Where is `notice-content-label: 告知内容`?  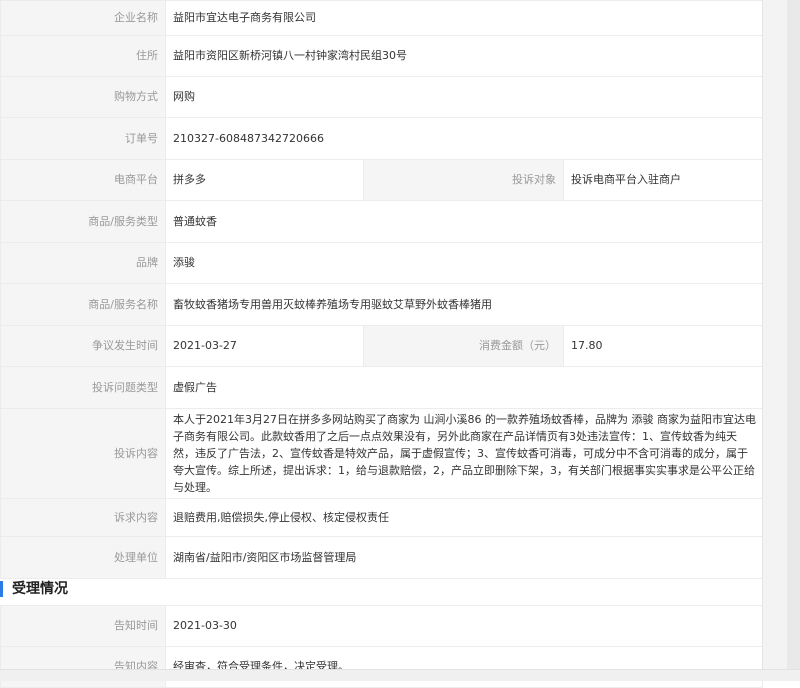 notice-content-label: 告知内容 is located at coordinates (83, 667).